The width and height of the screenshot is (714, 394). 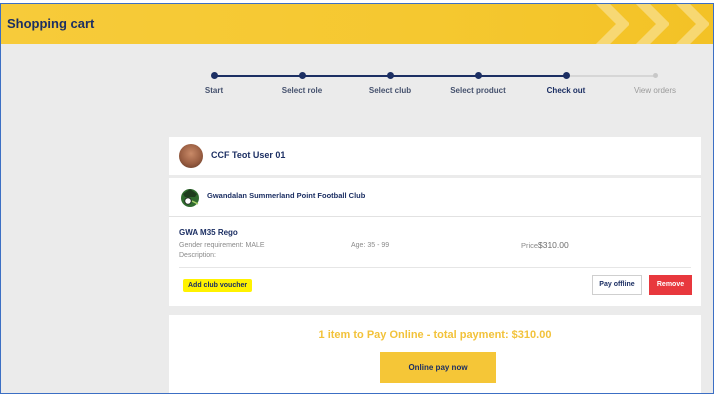 What do you see at coordinates (611, 76) in the screenshot?
I see `stepper-line-pending` at bounding box center [611, 76].